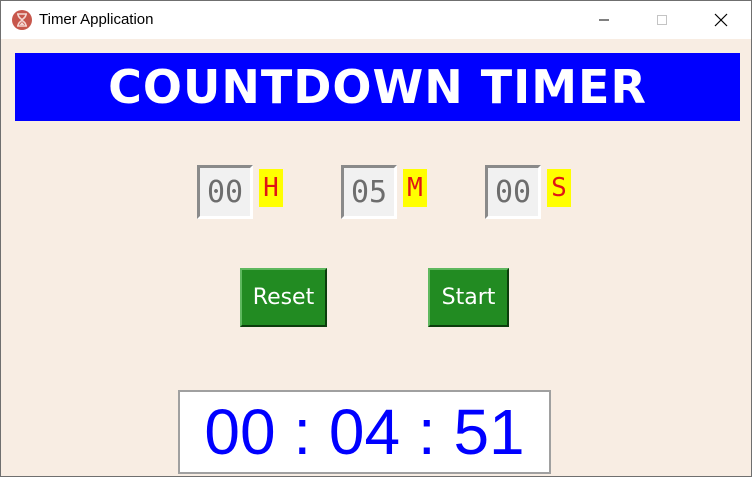  I want to click on hours-unit-label: H, so click(271, 188).